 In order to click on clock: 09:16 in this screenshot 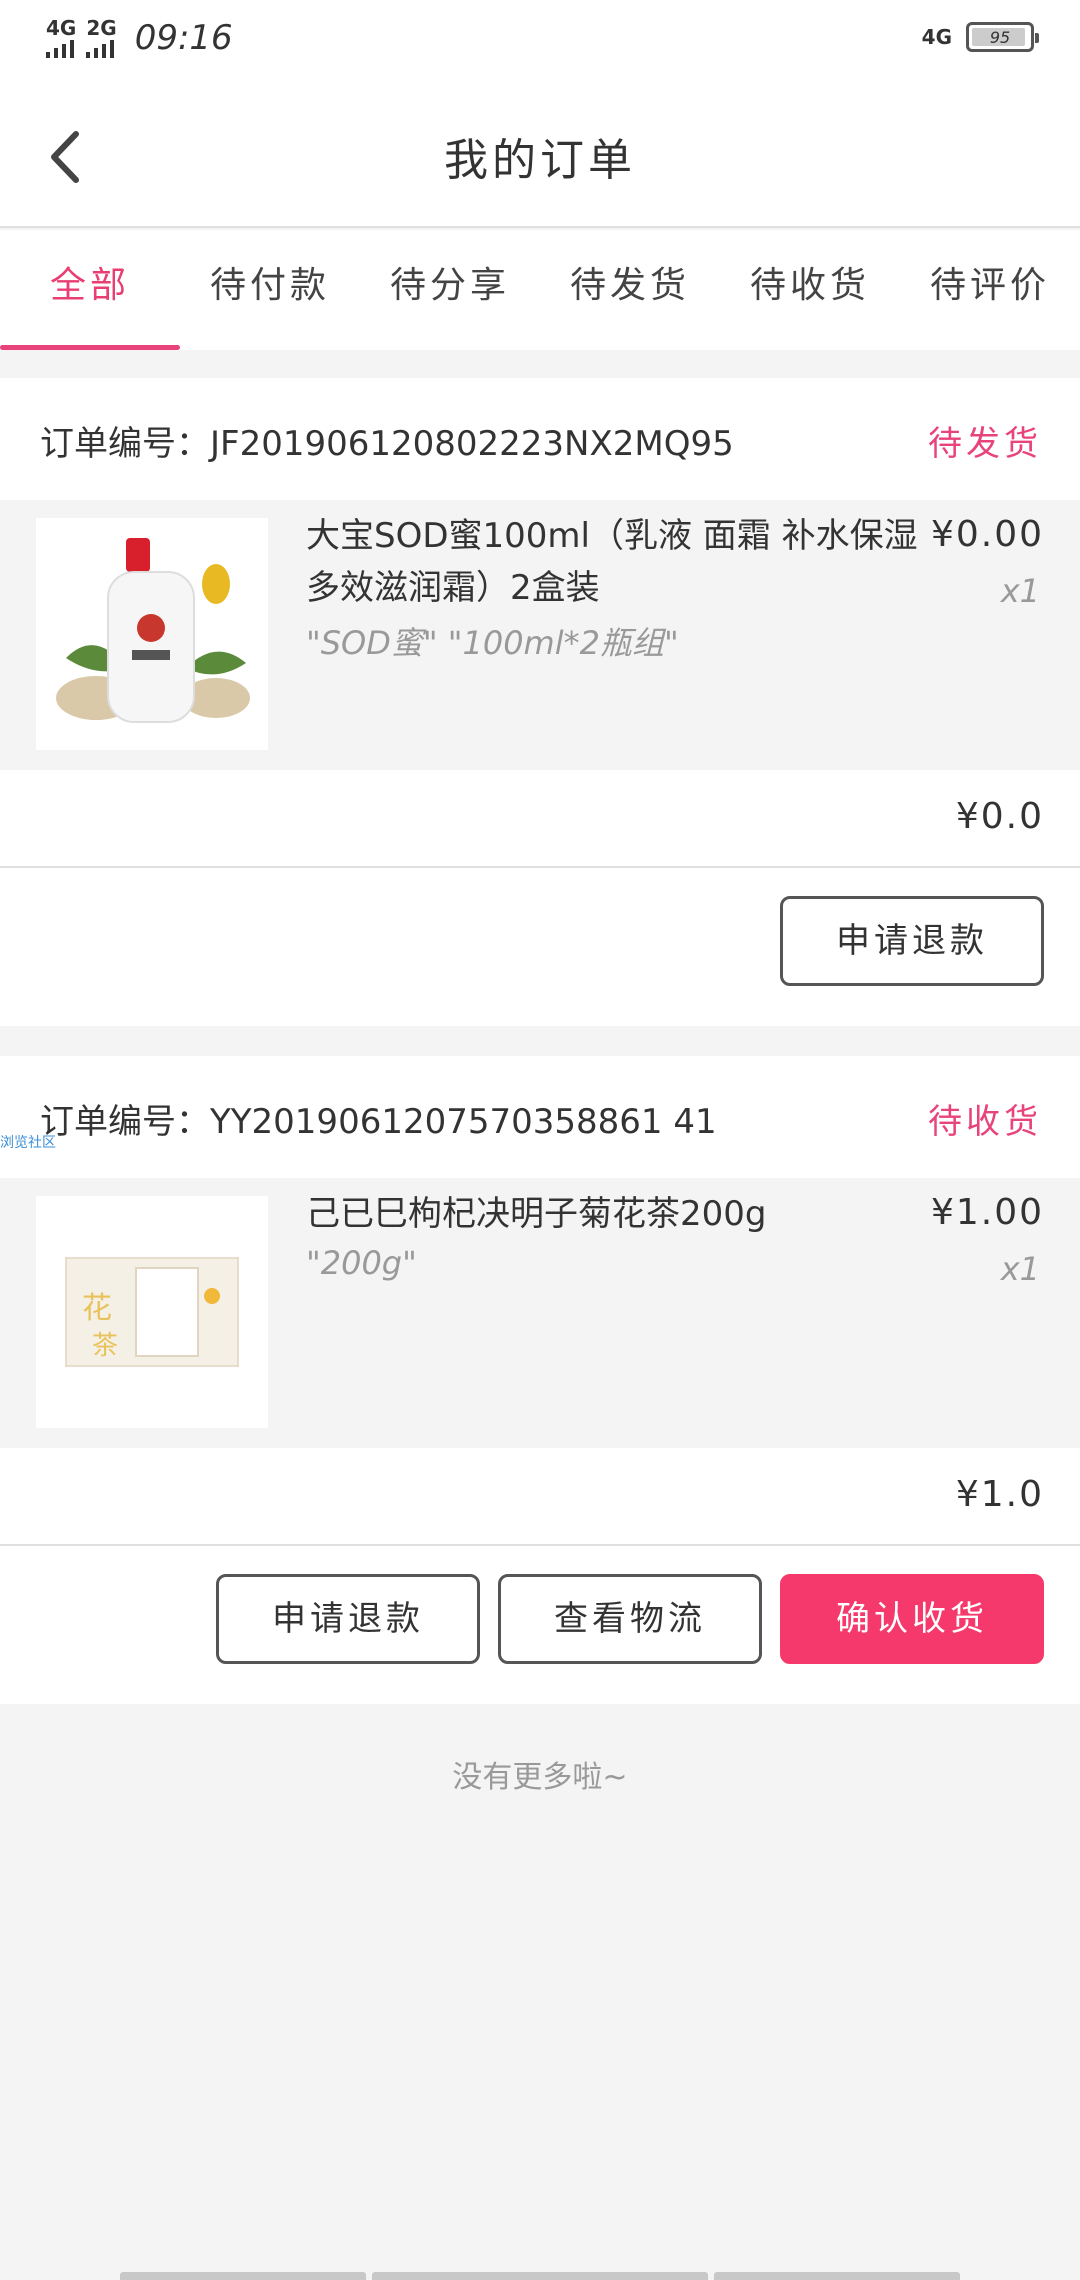, I will do `click(183, 38)`.